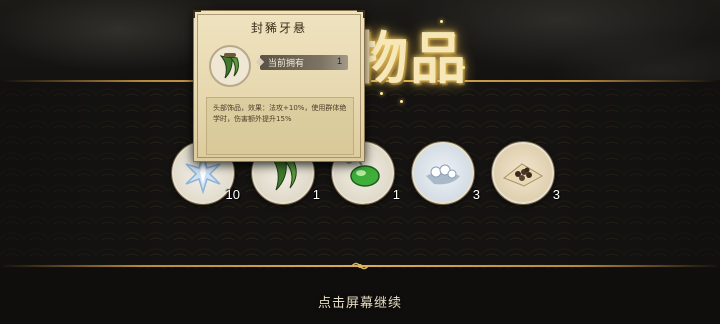 This screenshot has width=720, height=324. I want to click on diamond-icon, so click(260, 62).